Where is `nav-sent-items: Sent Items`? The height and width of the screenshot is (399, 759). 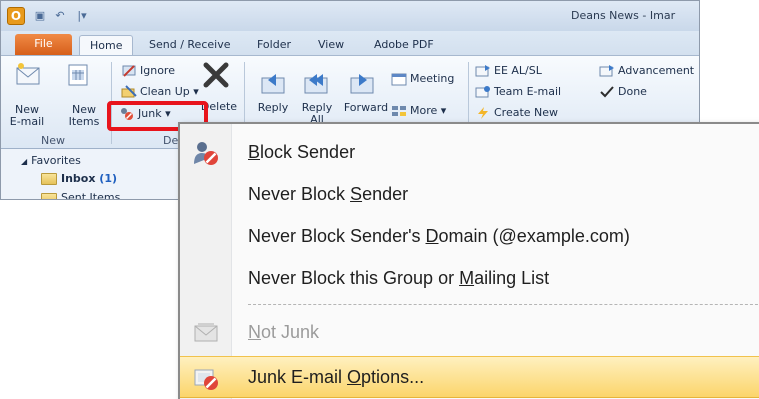
nav-sent-items: Sent Items is located at coordinates (90, 195).